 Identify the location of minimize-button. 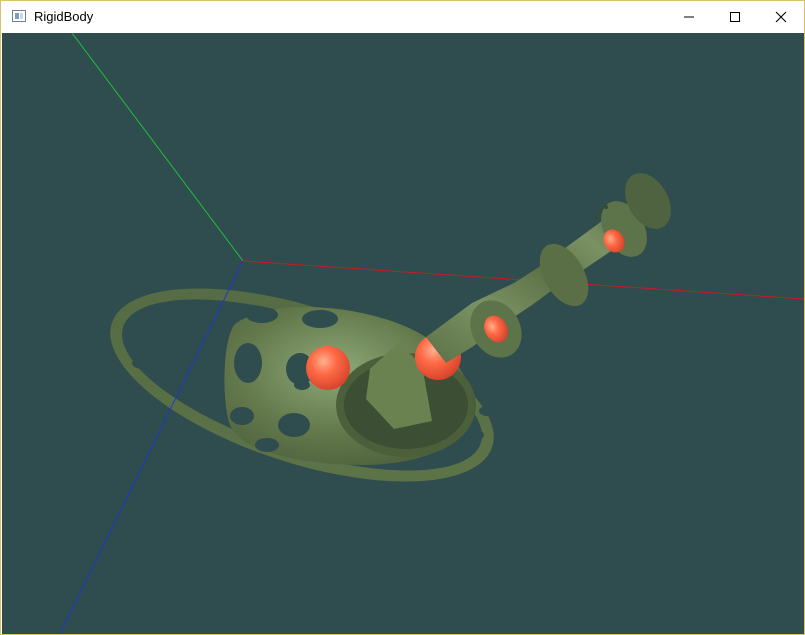
(689, 17).